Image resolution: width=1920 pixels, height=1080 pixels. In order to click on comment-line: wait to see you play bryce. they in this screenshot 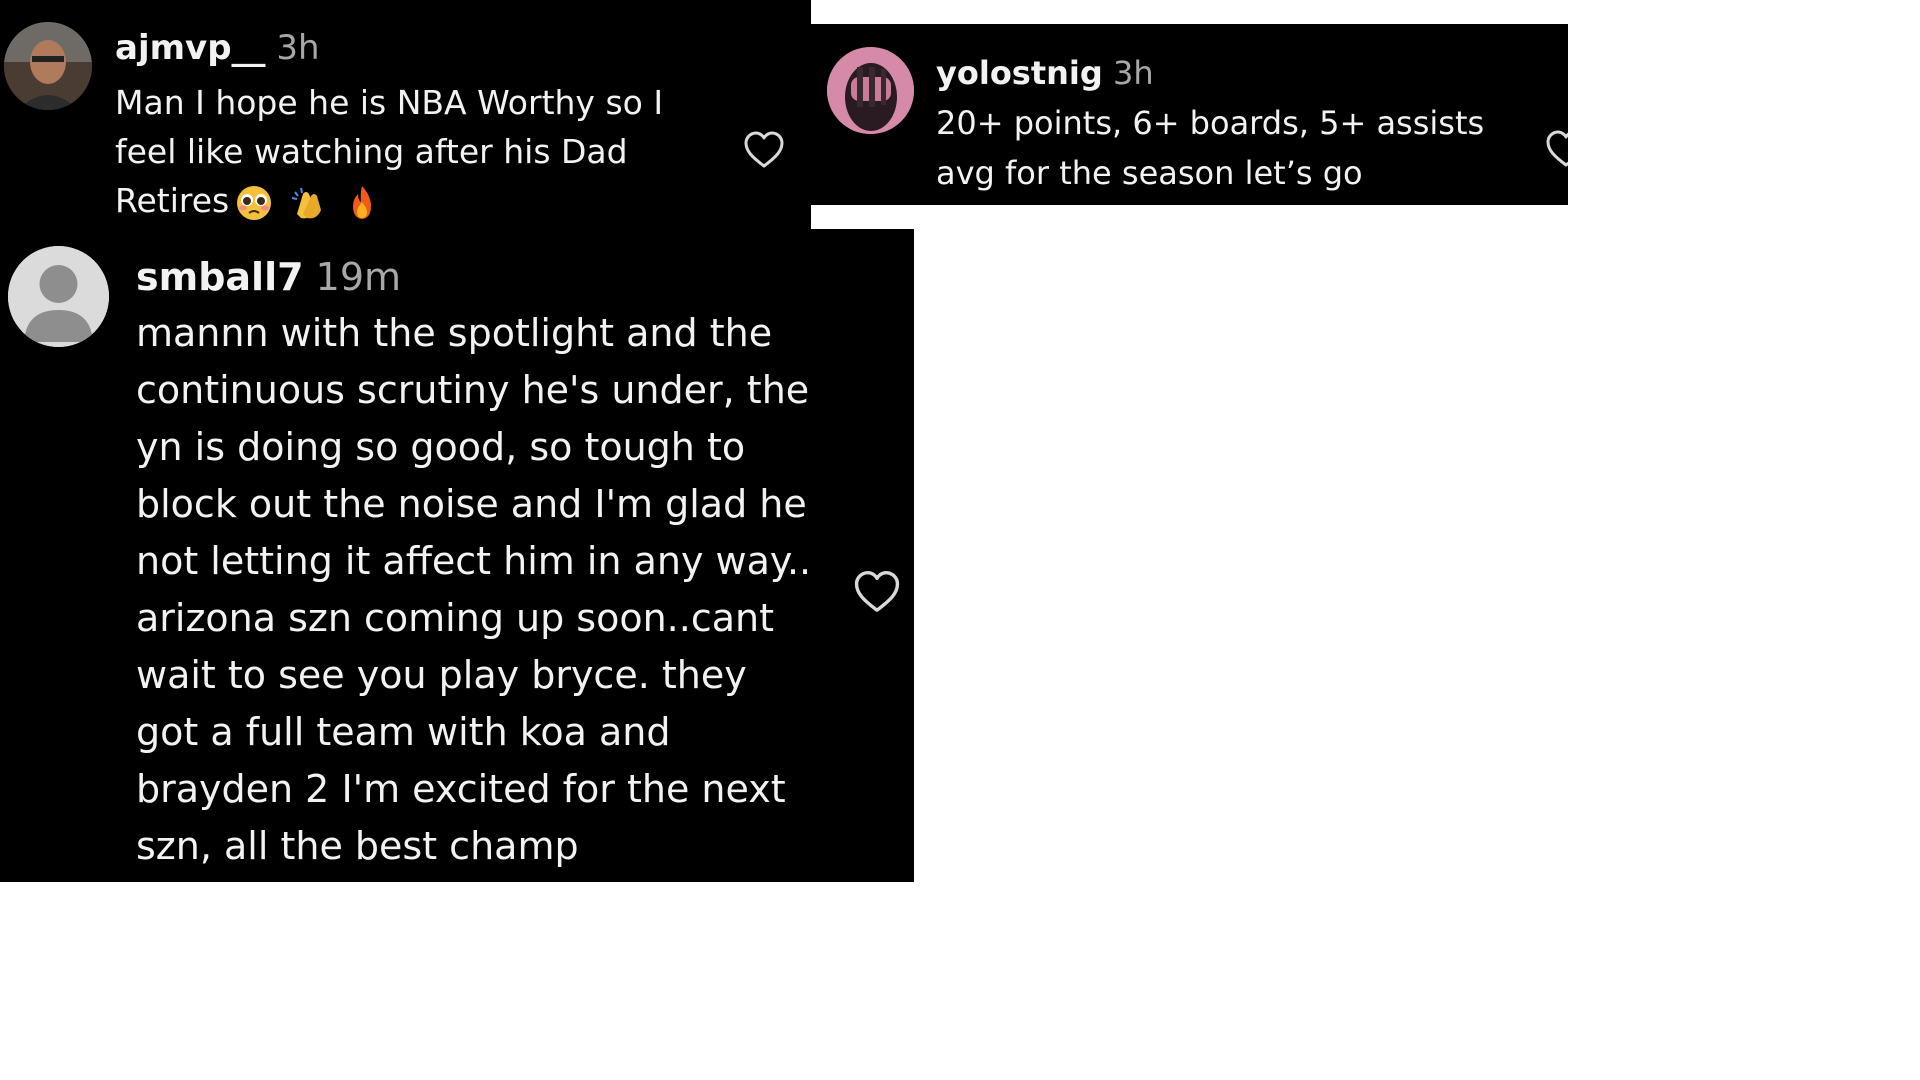, I will do `click(441, 675)`.